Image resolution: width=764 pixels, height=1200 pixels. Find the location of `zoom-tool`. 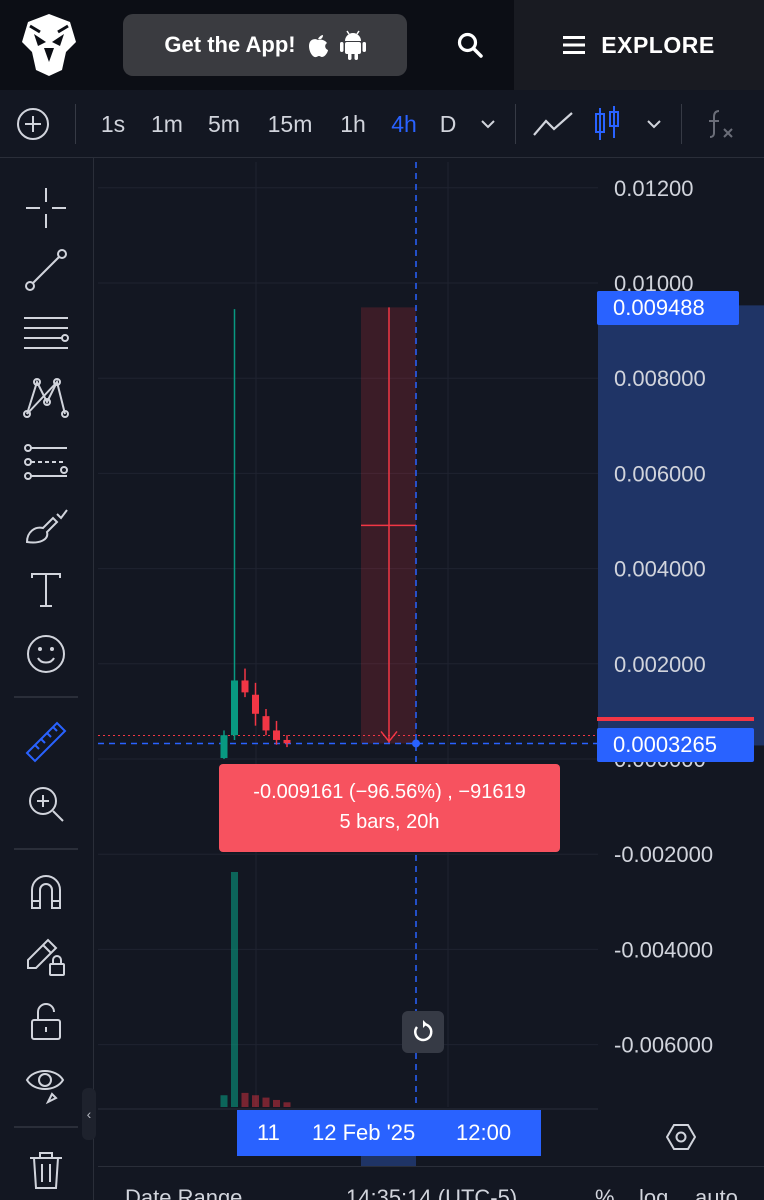

zoom-tool is located at coordinates (46, 804).